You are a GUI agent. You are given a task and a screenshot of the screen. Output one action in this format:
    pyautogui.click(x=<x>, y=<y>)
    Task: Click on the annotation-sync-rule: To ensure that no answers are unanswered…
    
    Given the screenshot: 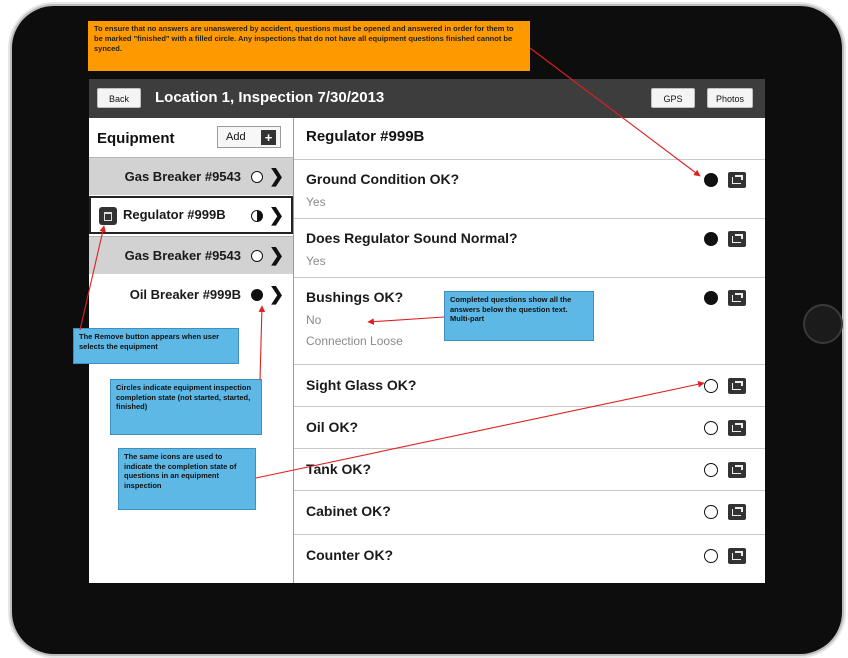 What is the action you would take?
    pyautogui.click(x=309, y=46)
    